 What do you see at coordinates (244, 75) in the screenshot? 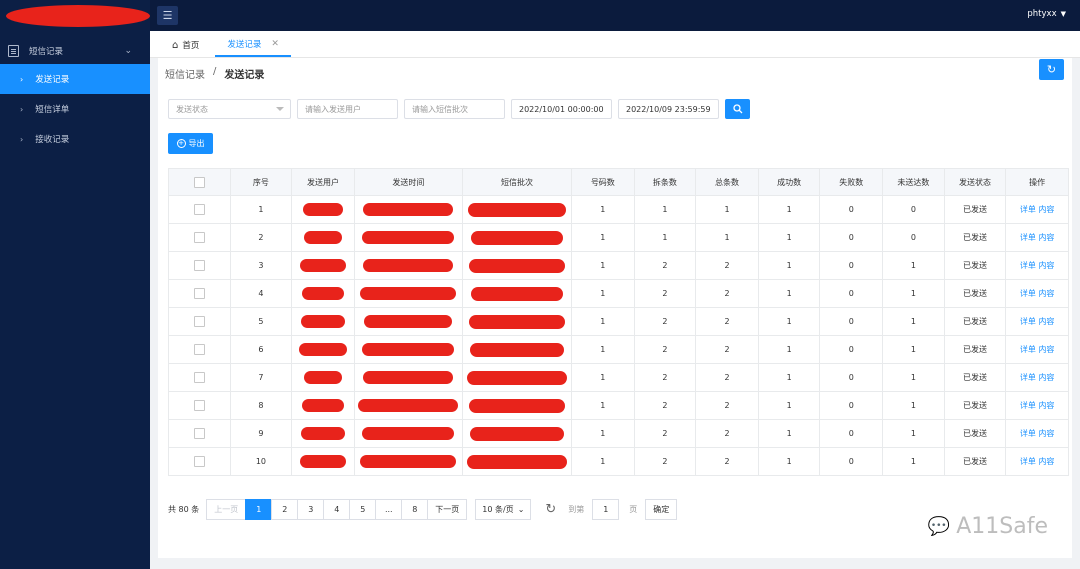
I see `breadcrumb-current: 发送记录` at bounding box center [244, 75].